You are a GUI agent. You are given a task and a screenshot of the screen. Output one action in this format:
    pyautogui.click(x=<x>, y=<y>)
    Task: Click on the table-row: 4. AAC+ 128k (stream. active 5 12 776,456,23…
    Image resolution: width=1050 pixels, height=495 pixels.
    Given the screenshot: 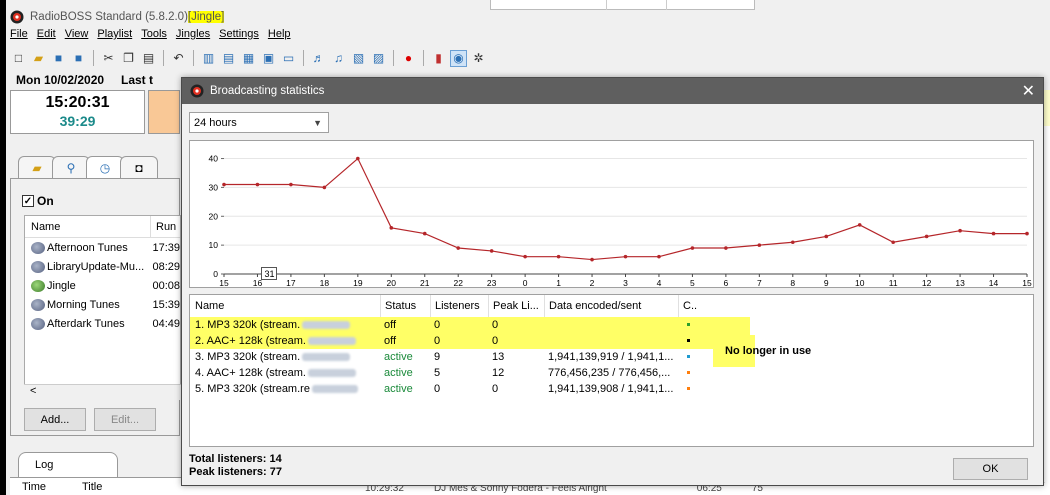 What is the action you would take?
    pyautogui.click(x=470, y=373)
    